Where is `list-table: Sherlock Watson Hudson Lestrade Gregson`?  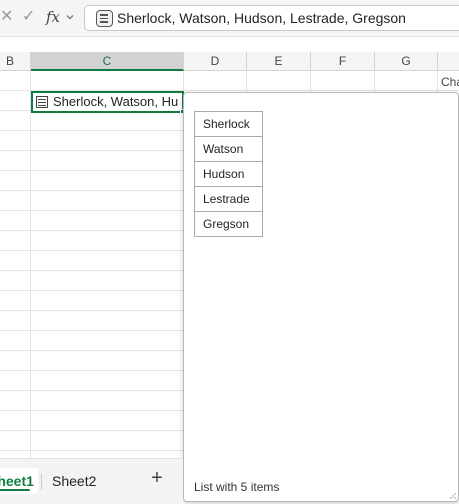 list-table: Sherlock Watson Hudson Lestrade Gregson is located at coordinates (228, 174).